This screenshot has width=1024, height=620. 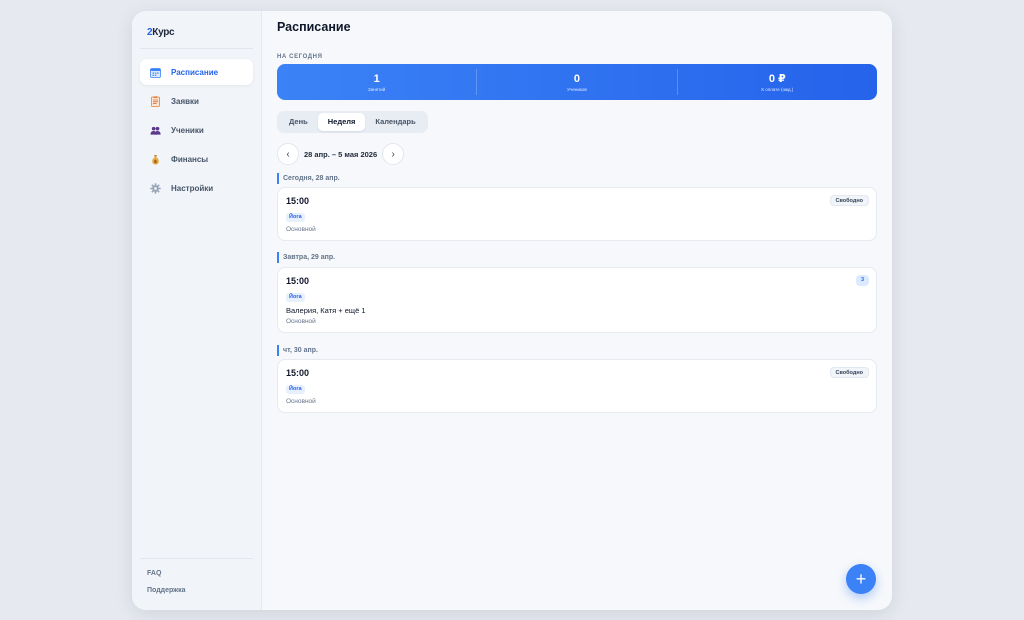 I want to click on sidebar-item-label: Настройки, so click(x=192, y=188).